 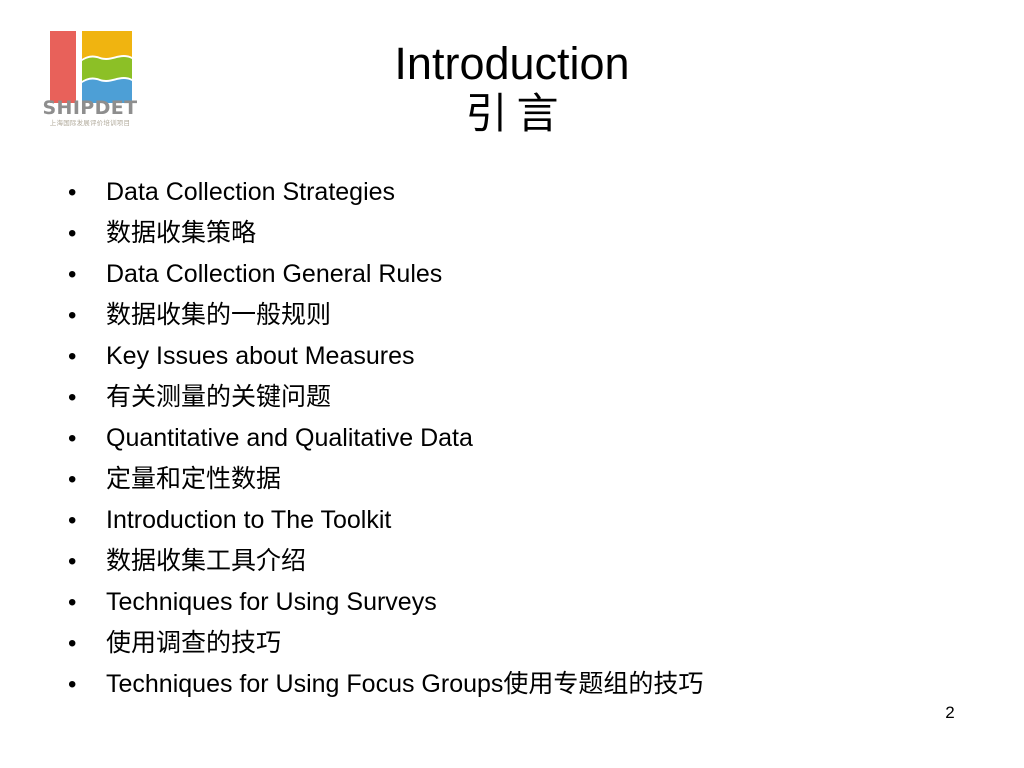 What do you see at coordinates (514, 608) in the screenshot?
I see `list-item: • Techniques for Using Surveys` at bounding box center [514, 608].